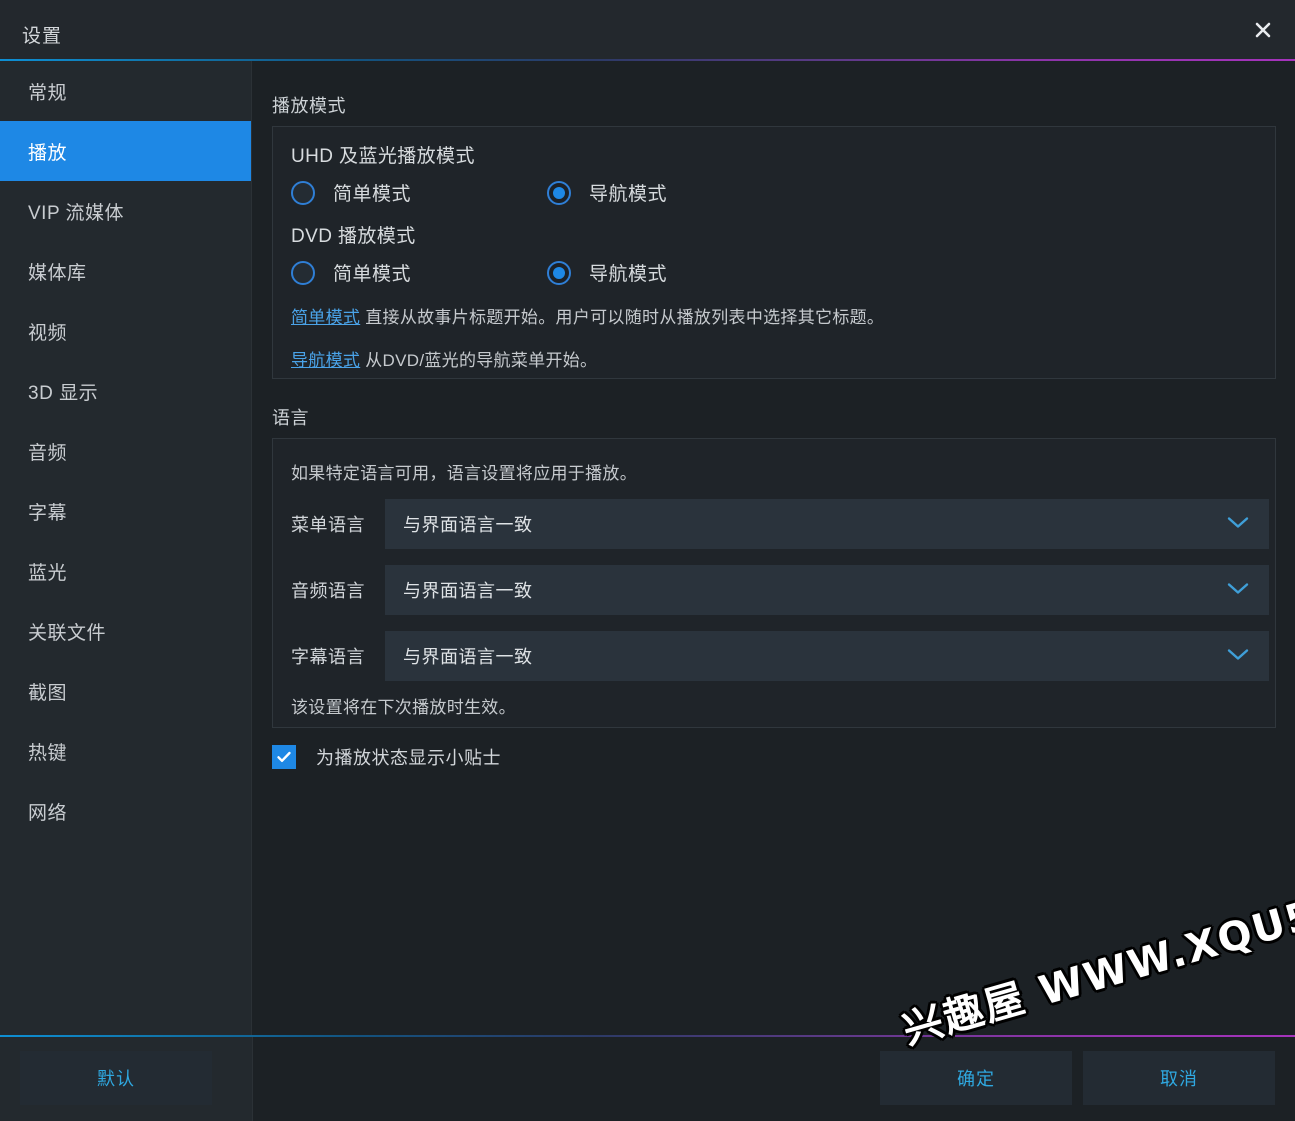 Image resolution: width=1295 pixels, height=1121 pixels. What do you see at coordinates (625, 317) in the screenshot?
I see `simple-mode-description-text: 直接从故事片标题开始。用户可以随时从播放列表中选择其它标题。` at bounding box center [625, 317].